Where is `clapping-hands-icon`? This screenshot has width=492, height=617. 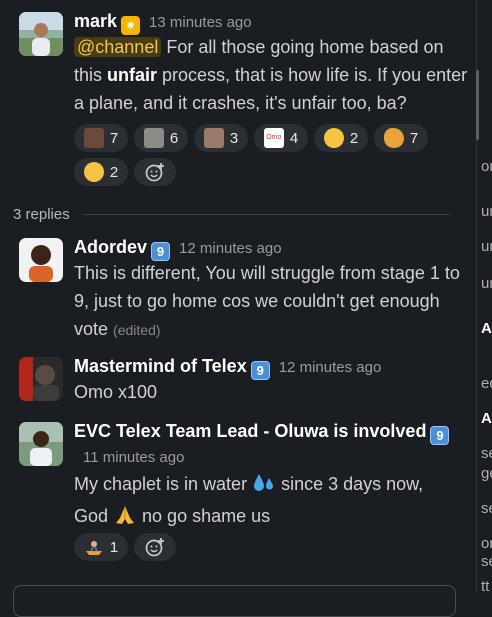
clapping-hands-icon is located at coordinates (393, 138).